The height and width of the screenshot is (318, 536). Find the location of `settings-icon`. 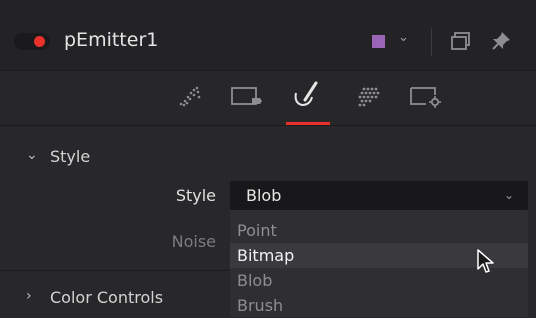

settings-icon is located at coordinates (425, 97).